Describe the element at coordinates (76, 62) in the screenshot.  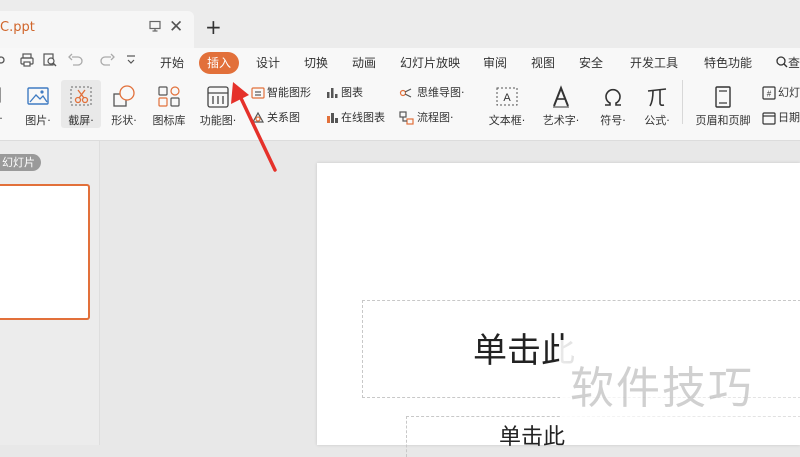
I see `undo-icon` at that location.